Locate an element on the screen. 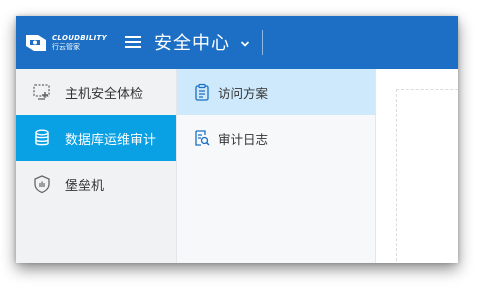 Image resolution: width=497 pixels, height=304 pixels. sidebar-item-label: 主机安全体检 is located at coordinates (104, 94).